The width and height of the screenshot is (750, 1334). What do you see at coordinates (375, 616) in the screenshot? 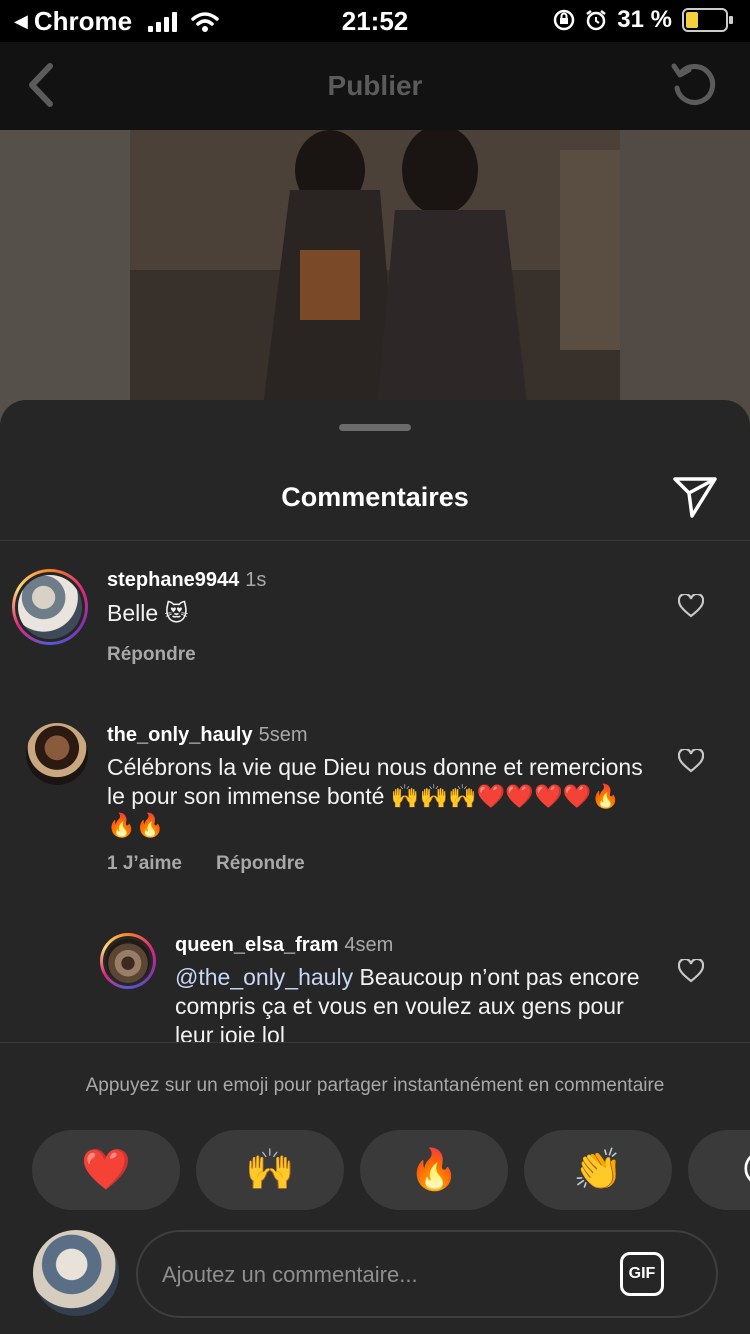
I see `comment-item: stephane9944 1s Belle 😻 Répondre` at bounding box center [375, 616].